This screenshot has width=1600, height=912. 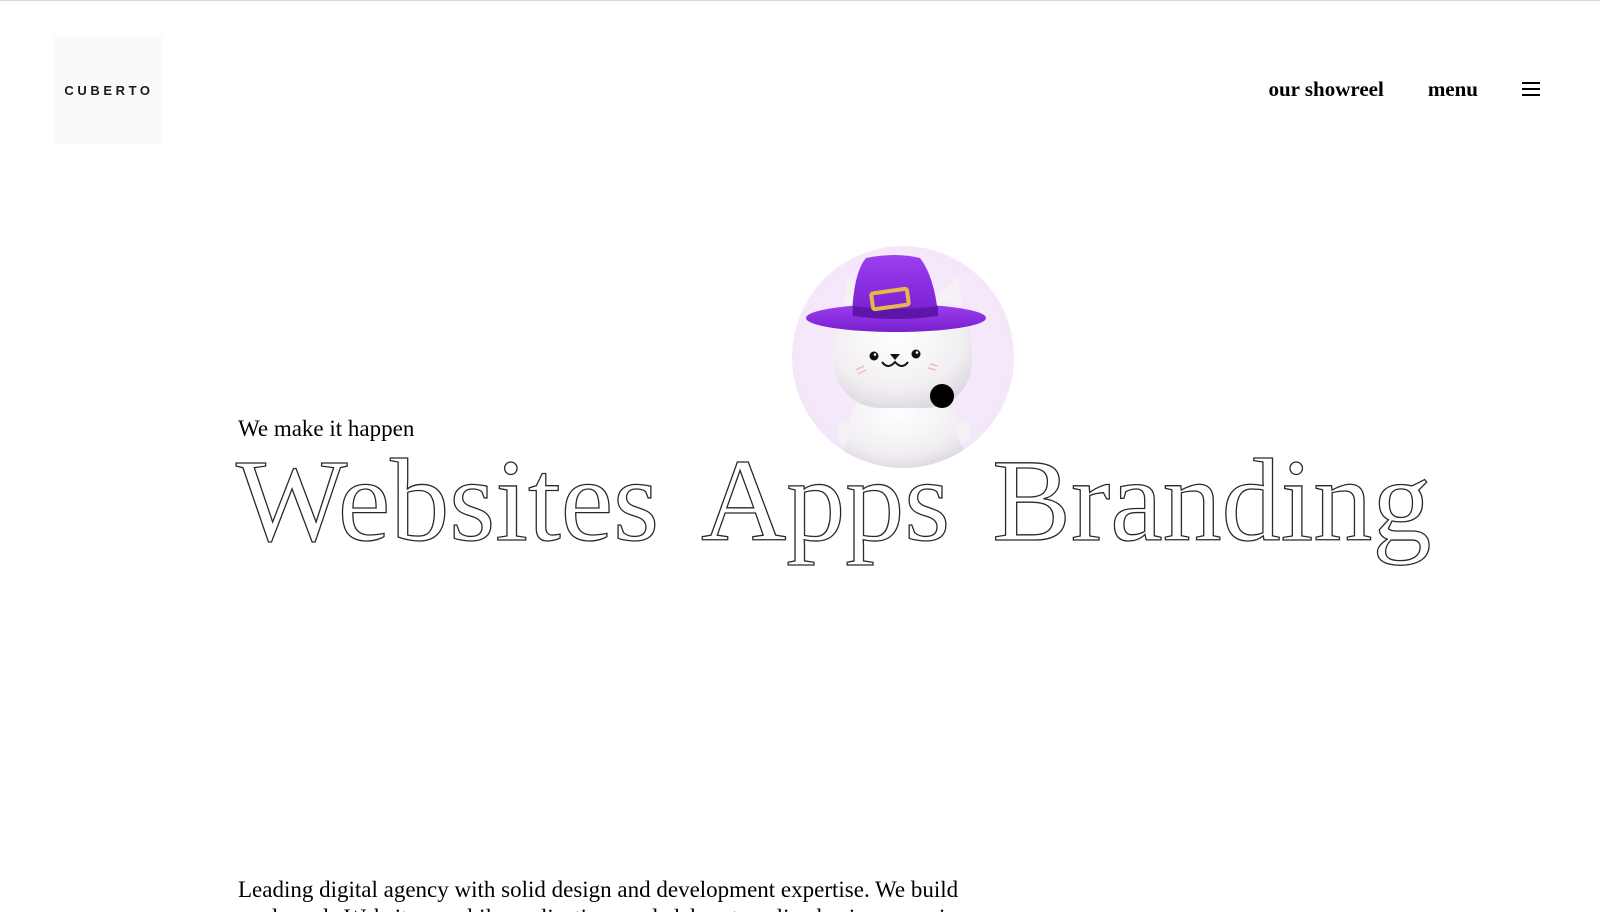 I want to click on cursor-dot, so click(x=942, y=396).